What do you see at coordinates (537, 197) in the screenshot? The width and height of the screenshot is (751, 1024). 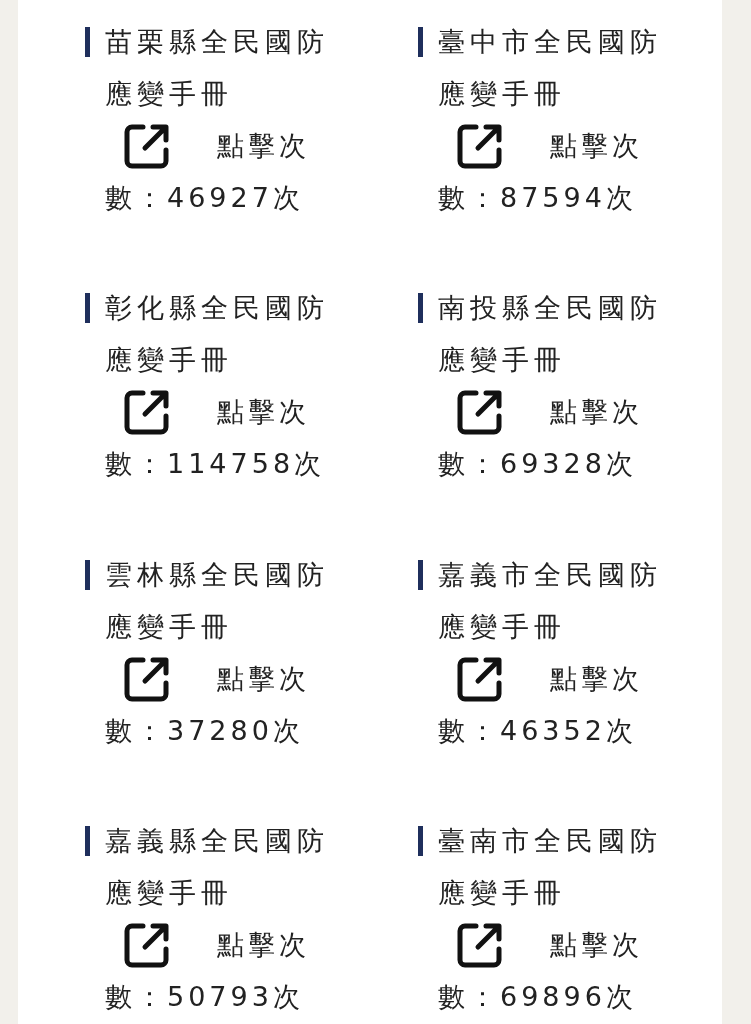 I see `click-count: 數：87594次` at bounding box center [537, 197].